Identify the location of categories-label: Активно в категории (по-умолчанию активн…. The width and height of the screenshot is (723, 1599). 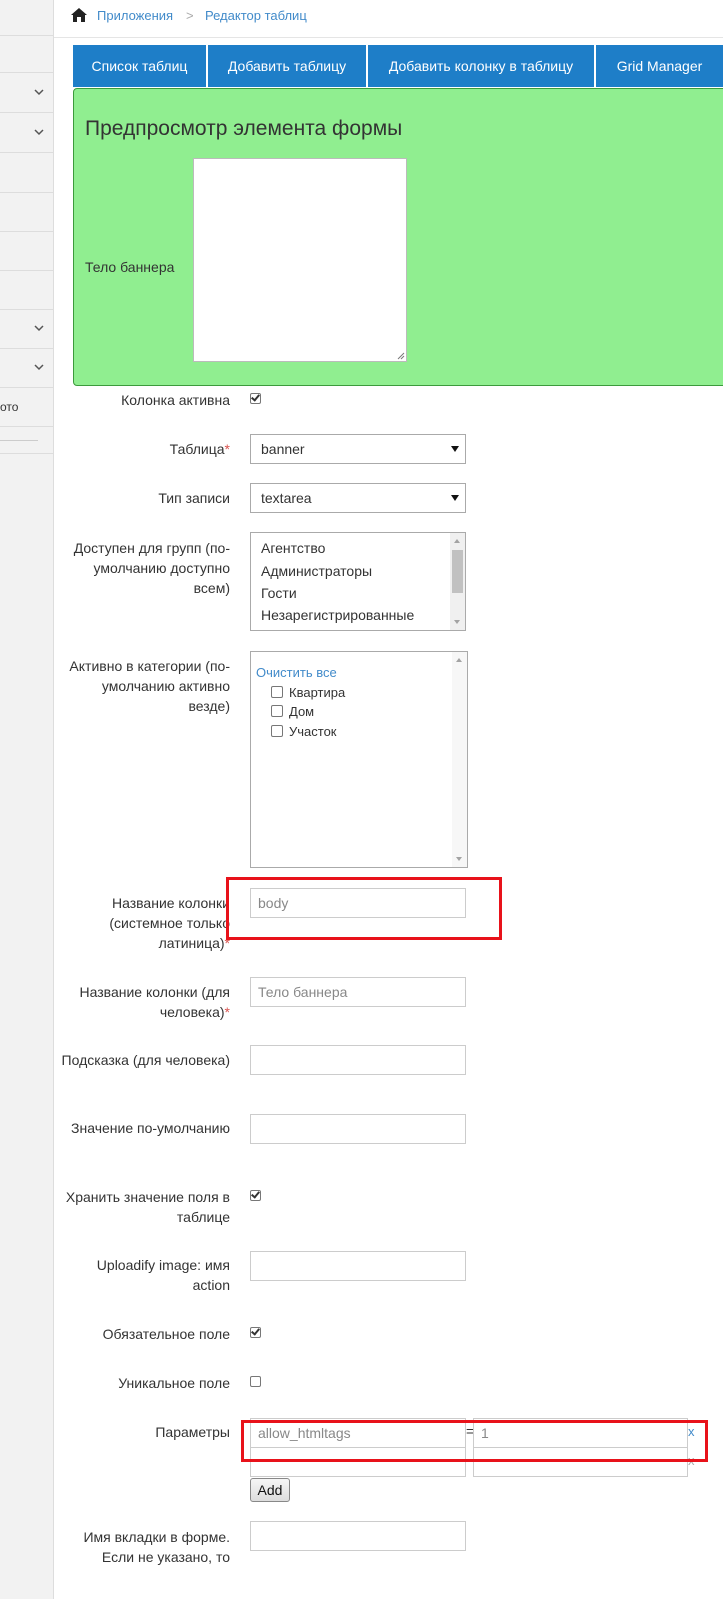
(149, 686).